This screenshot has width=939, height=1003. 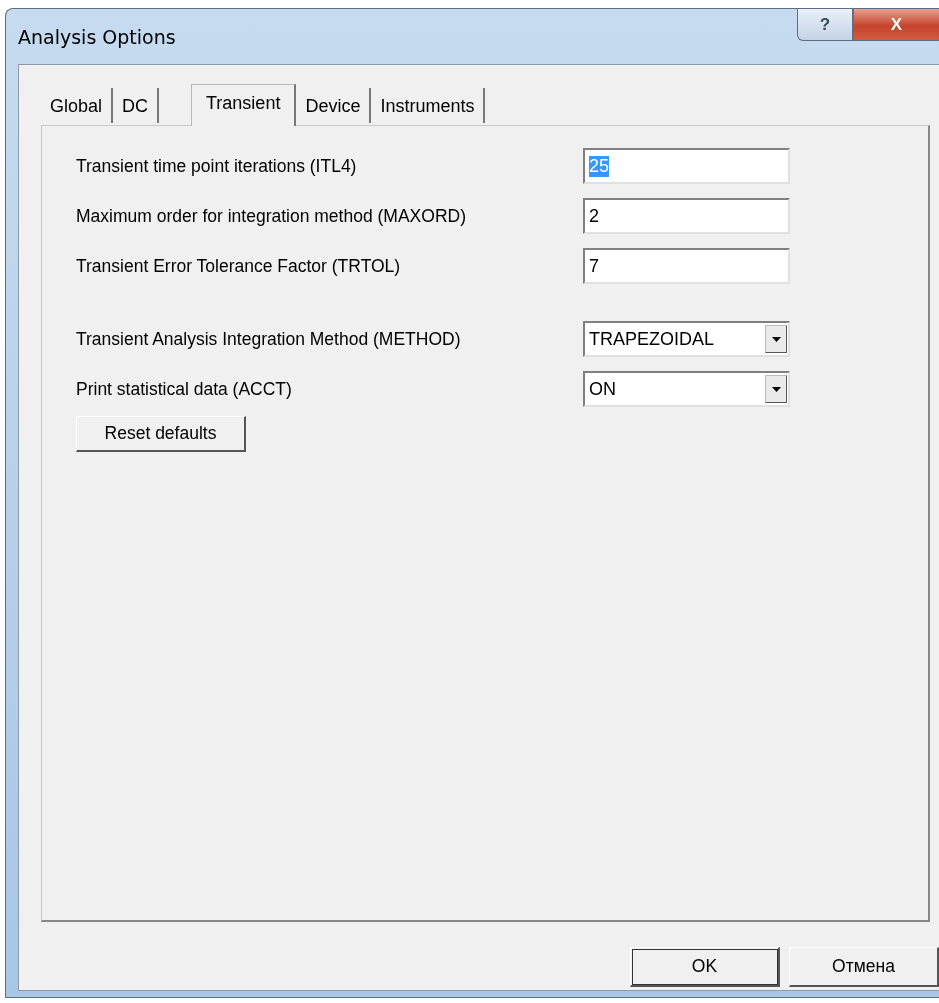 I want to click on tab: Global, so click(x=77, y=105).